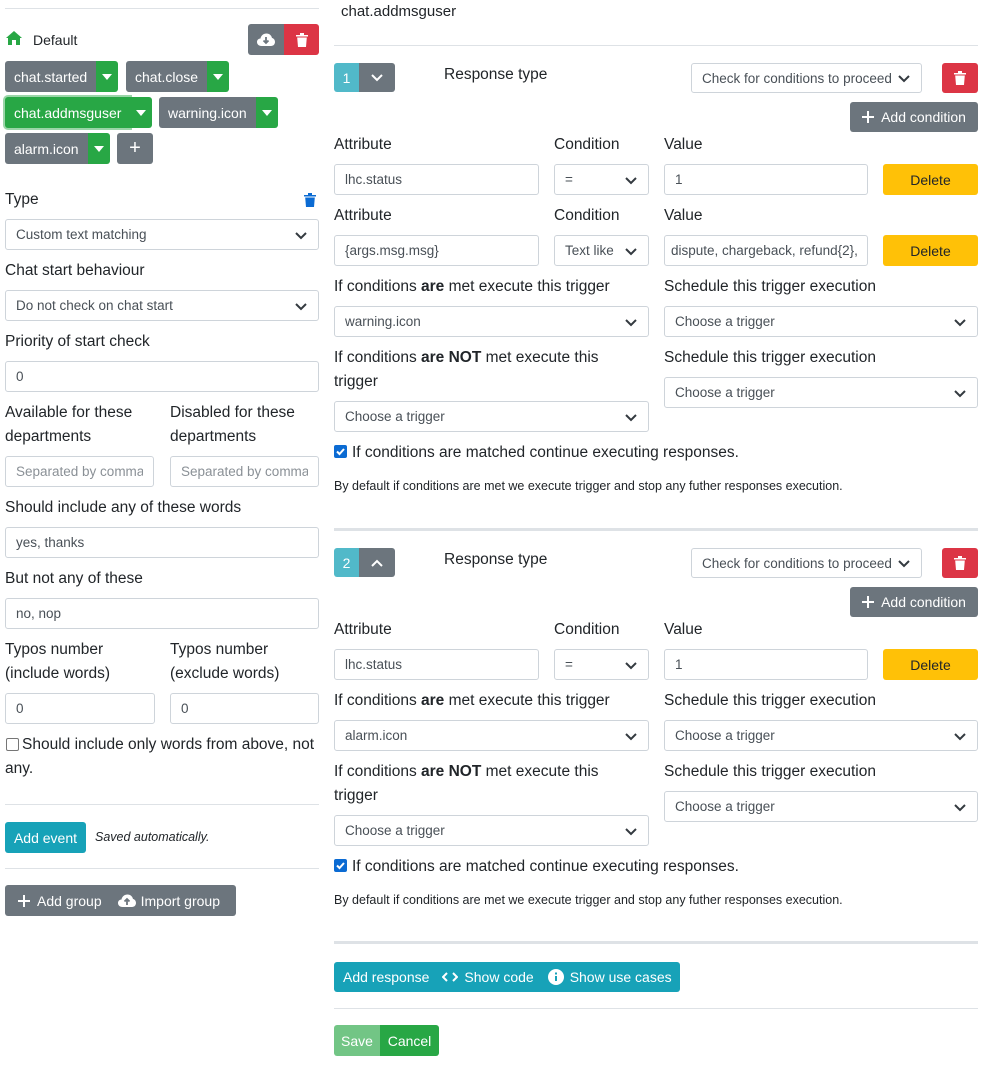  What do you see at coordinates (923, 602) in the screenshot?
I see `add-condition-label: Add condition` at bounding box center [923, 602].